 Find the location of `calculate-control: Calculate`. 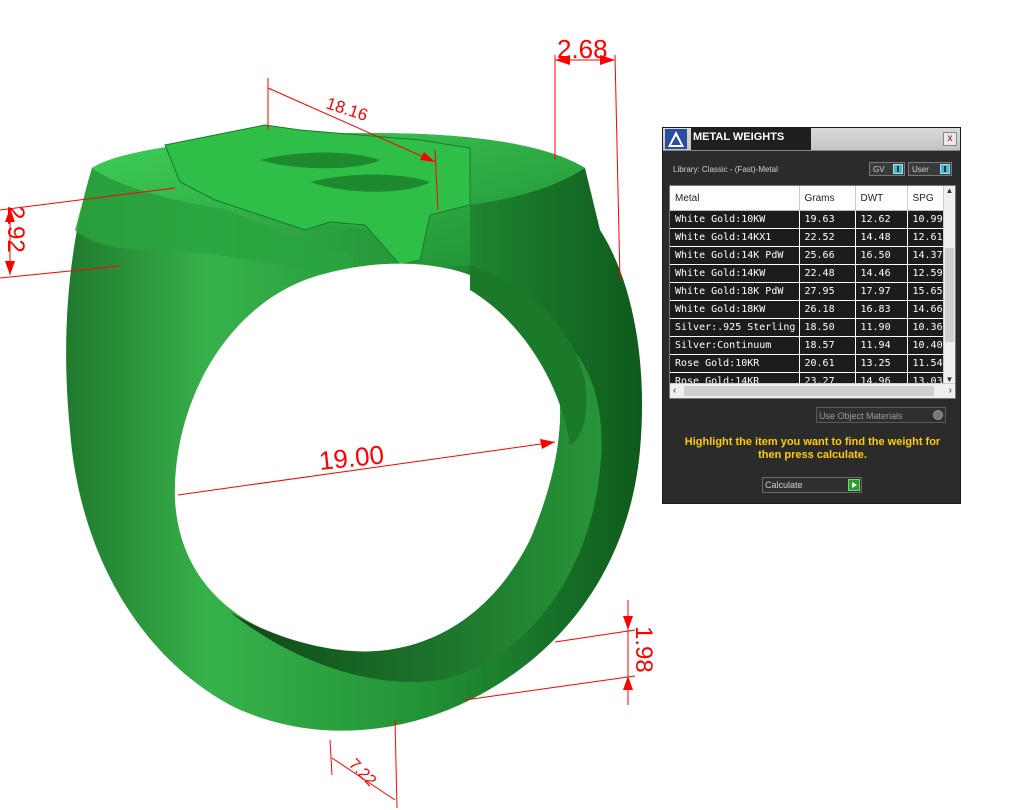

calculate-control: Calculate is located at coordinates (812, 485).